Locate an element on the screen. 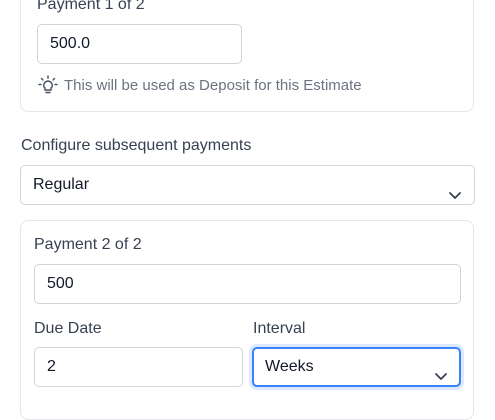  interval-value: Weeks is located at coordinates (289, 366).